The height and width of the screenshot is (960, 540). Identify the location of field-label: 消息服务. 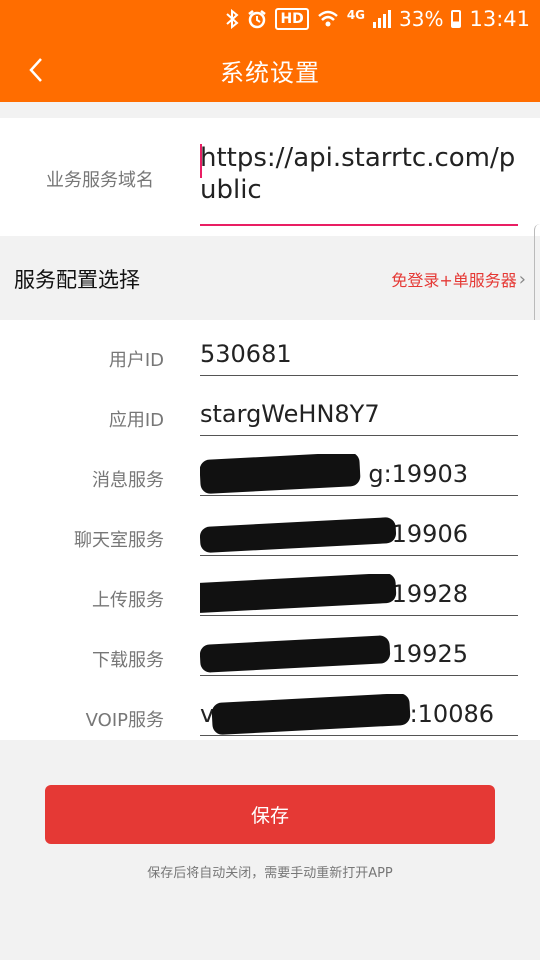
(128, 480).